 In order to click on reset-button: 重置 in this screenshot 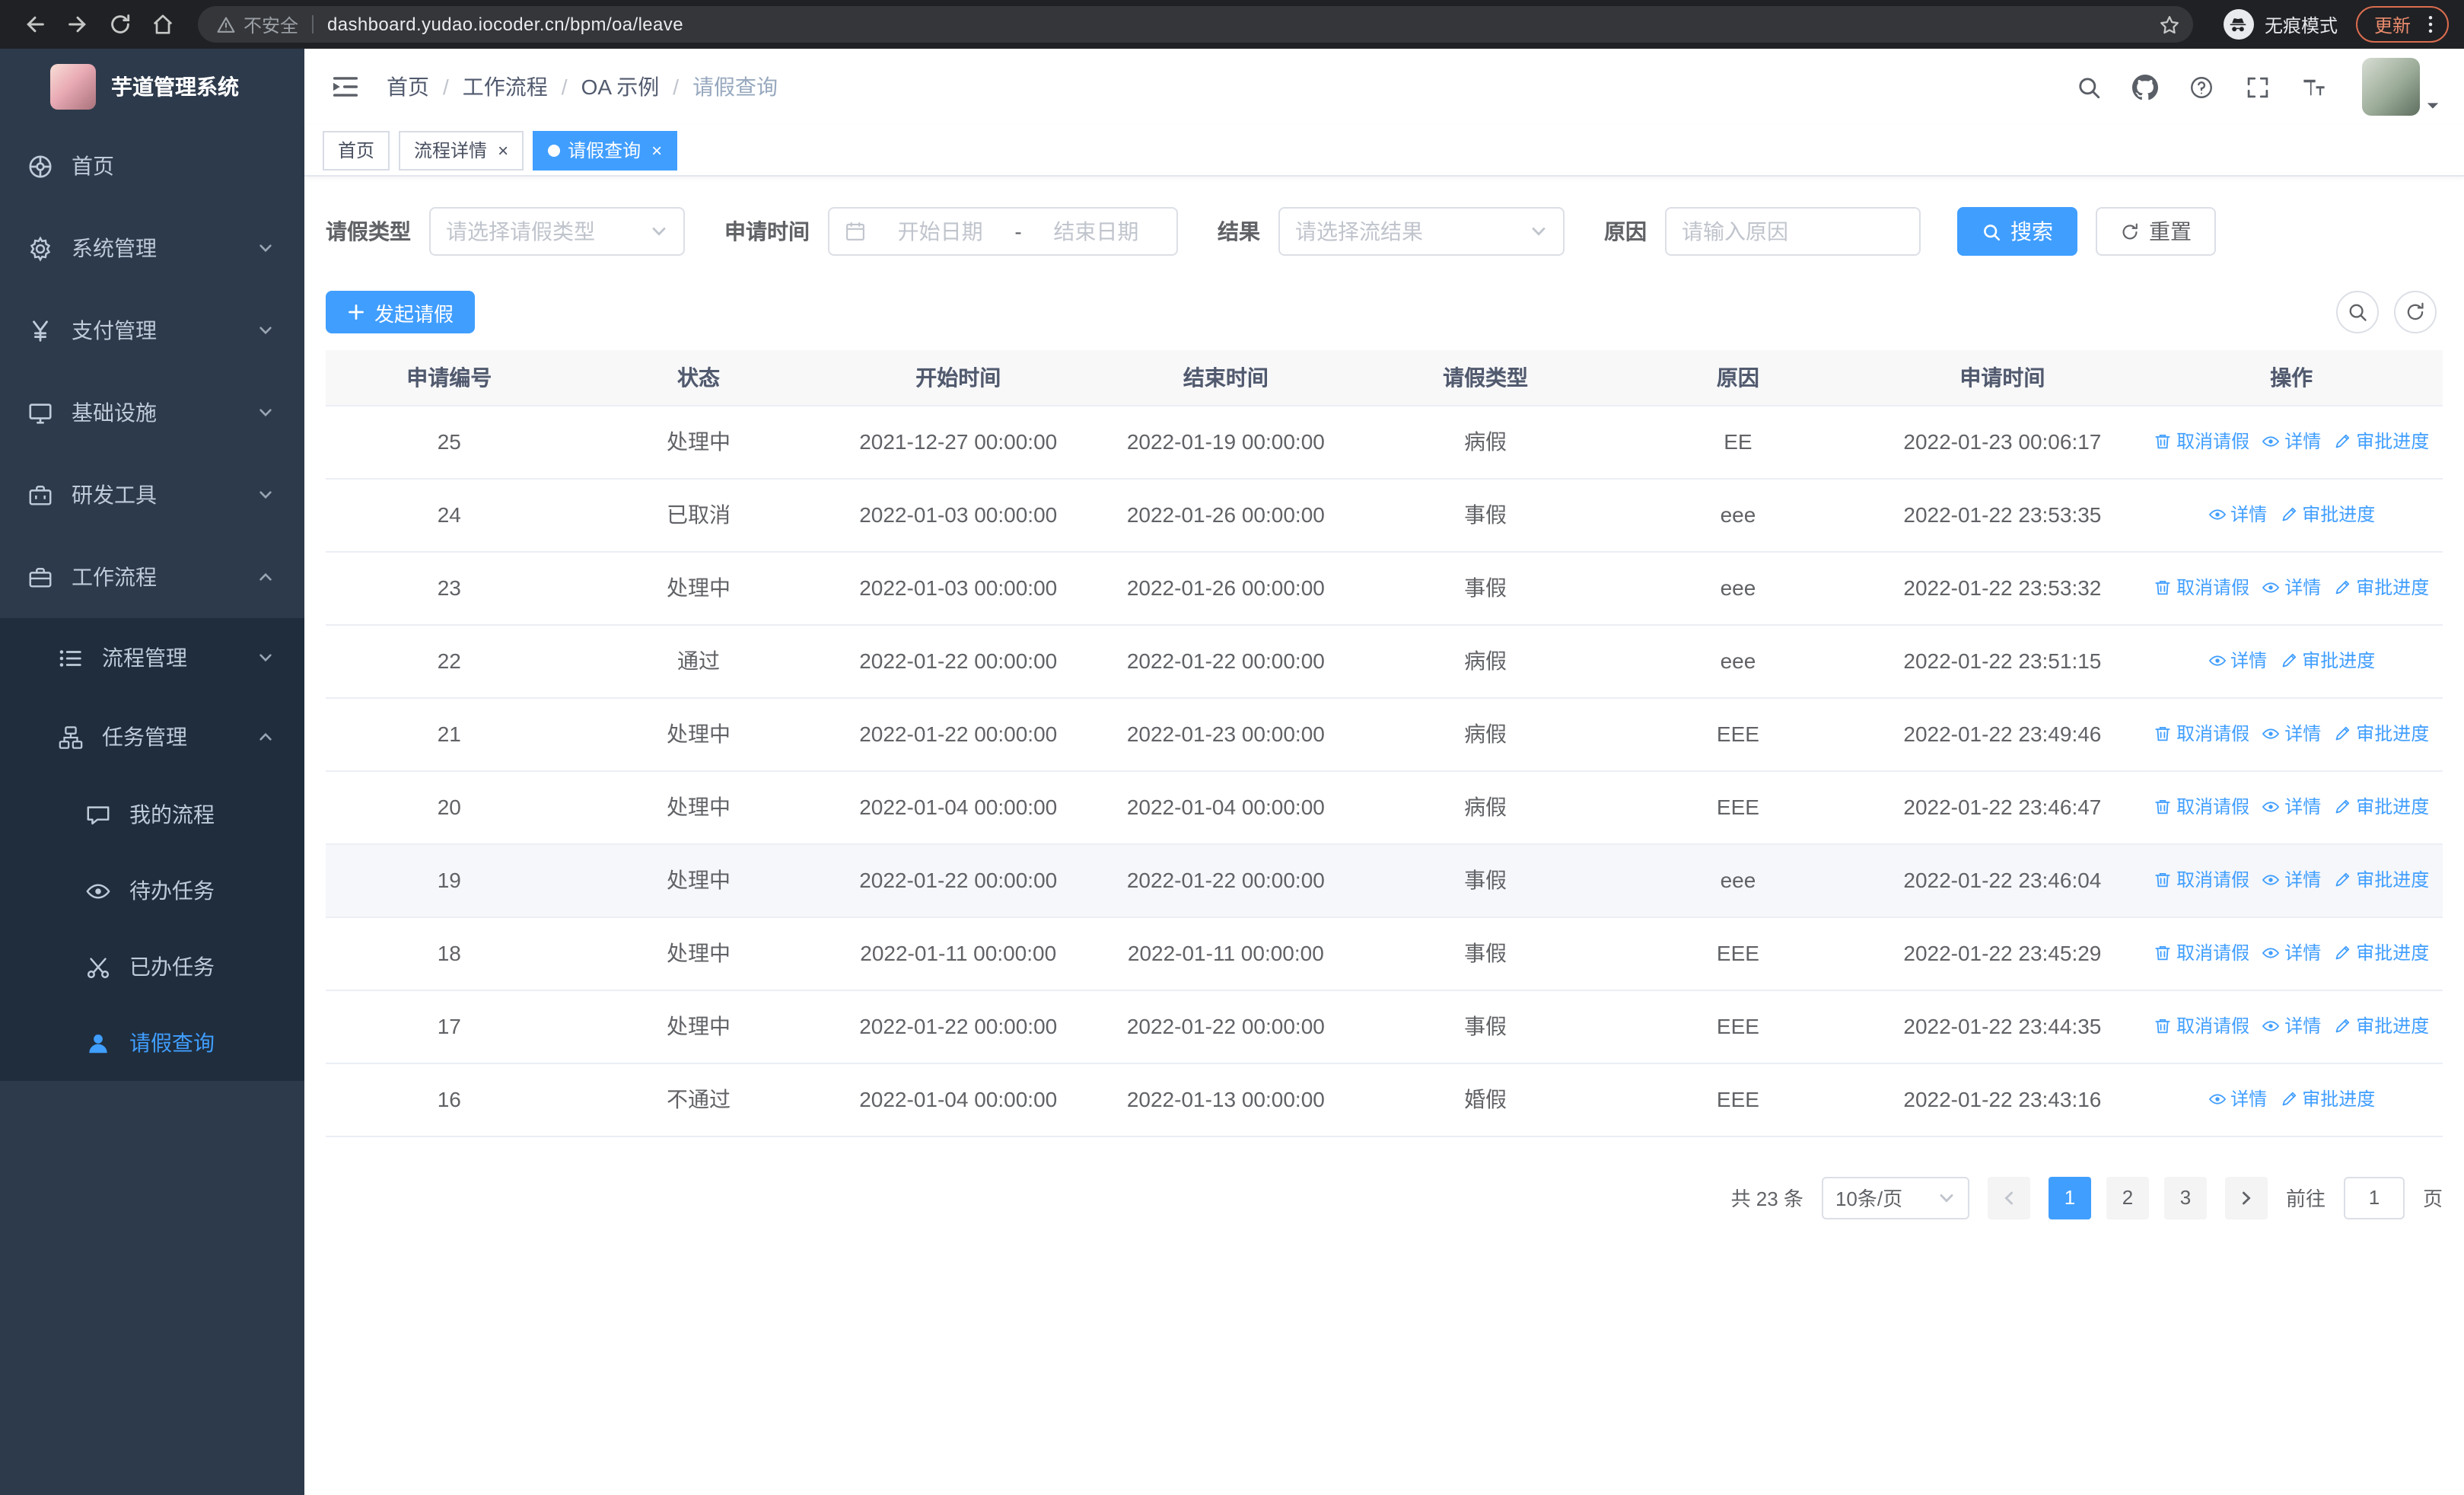, I will do `click(2156, 231)`.